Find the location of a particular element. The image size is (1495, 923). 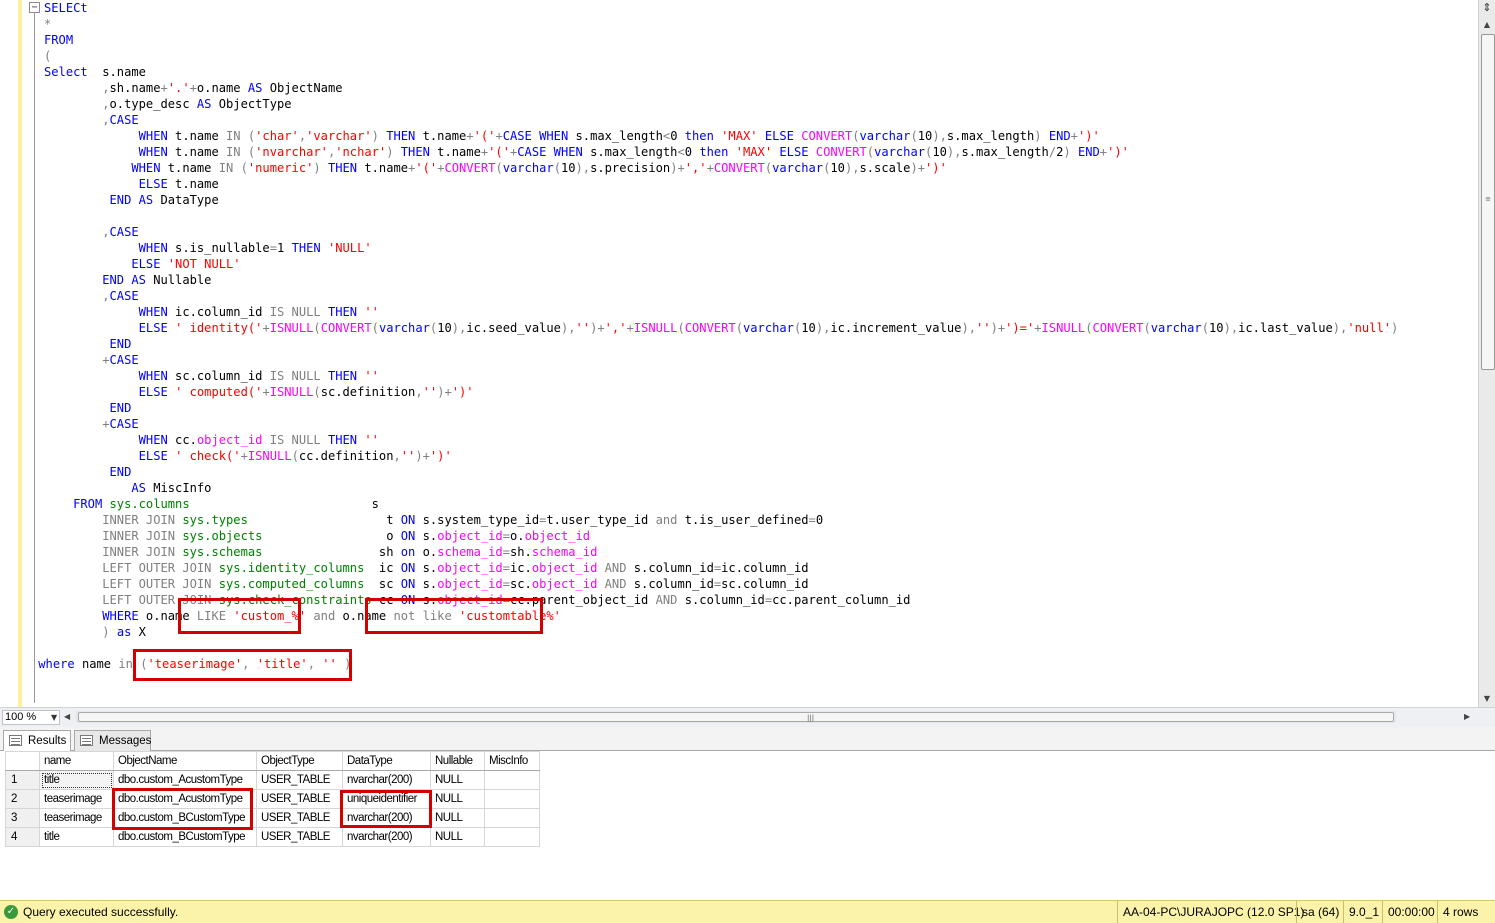

scroll-up-icon: ▲ is located at coordinates (1487, 25).